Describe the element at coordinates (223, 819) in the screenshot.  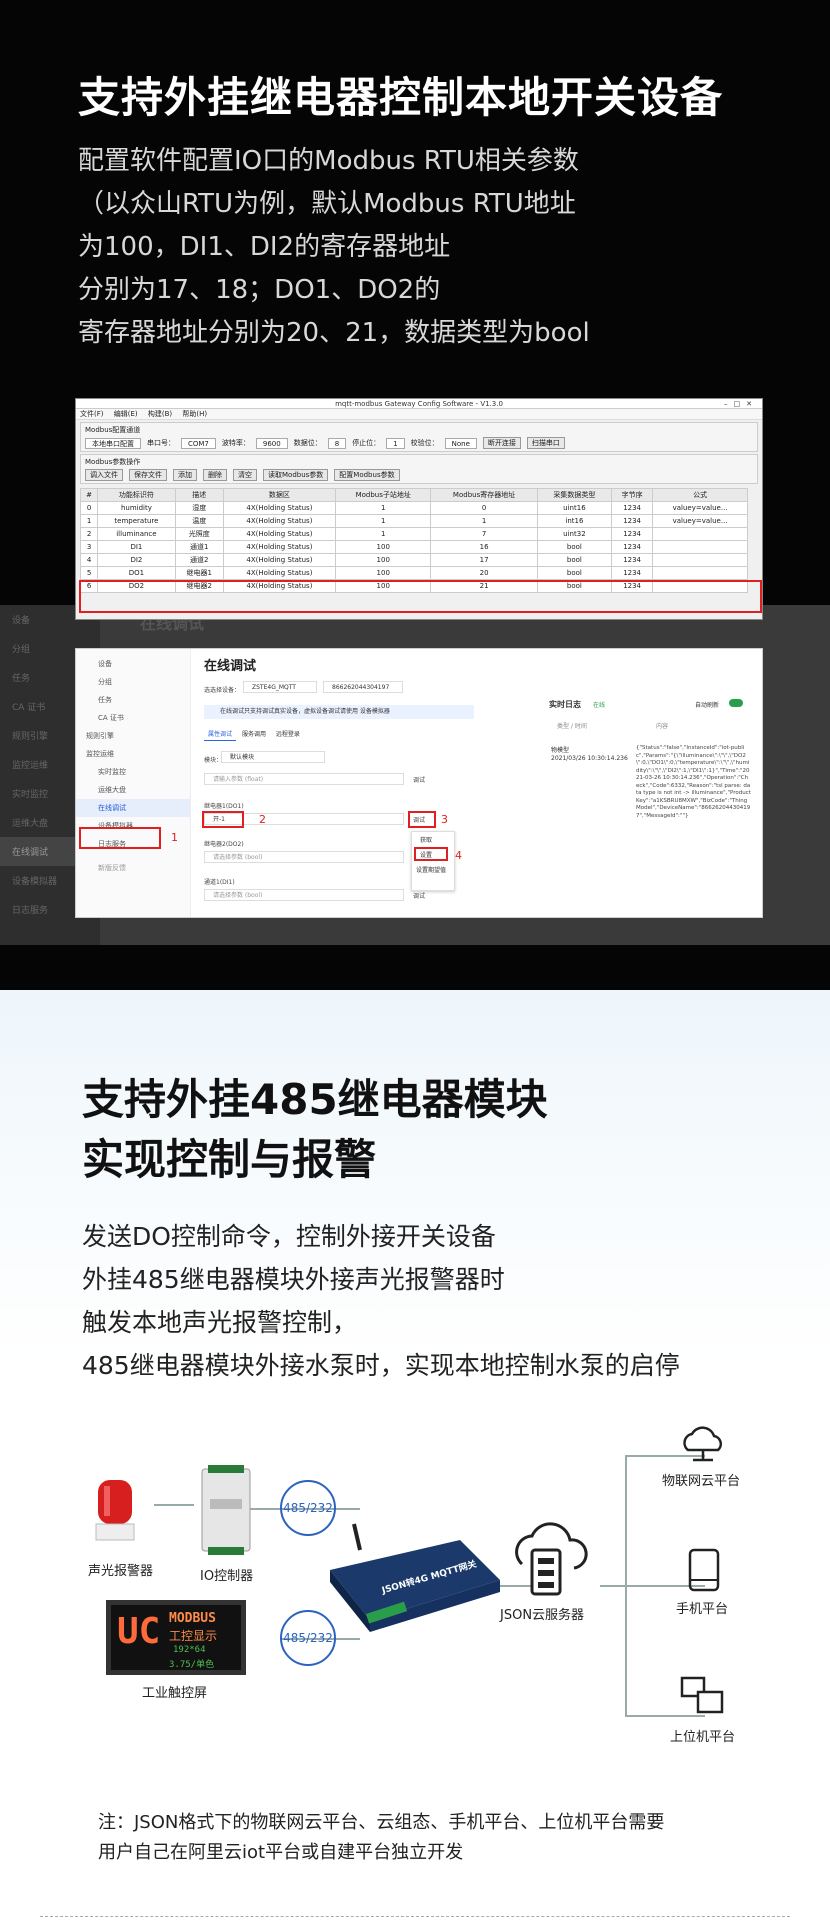
I see `highlight-relay1` at that location.